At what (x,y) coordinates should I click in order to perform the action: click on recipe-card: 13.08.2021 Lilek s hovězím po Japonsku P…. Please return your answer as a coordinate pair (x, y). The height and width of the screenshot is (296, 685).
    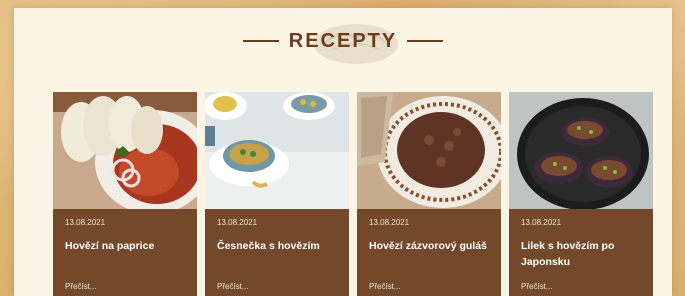
    Looking at the image, I should click on (581, 194).